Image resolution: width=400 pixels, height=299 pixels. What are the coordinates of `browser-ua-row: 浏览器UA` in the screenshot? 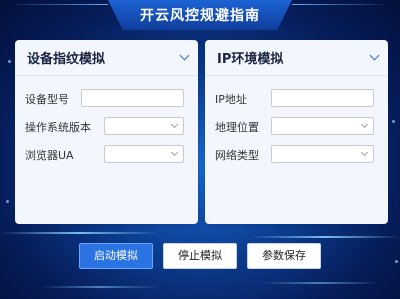 It's located at (106, 154).